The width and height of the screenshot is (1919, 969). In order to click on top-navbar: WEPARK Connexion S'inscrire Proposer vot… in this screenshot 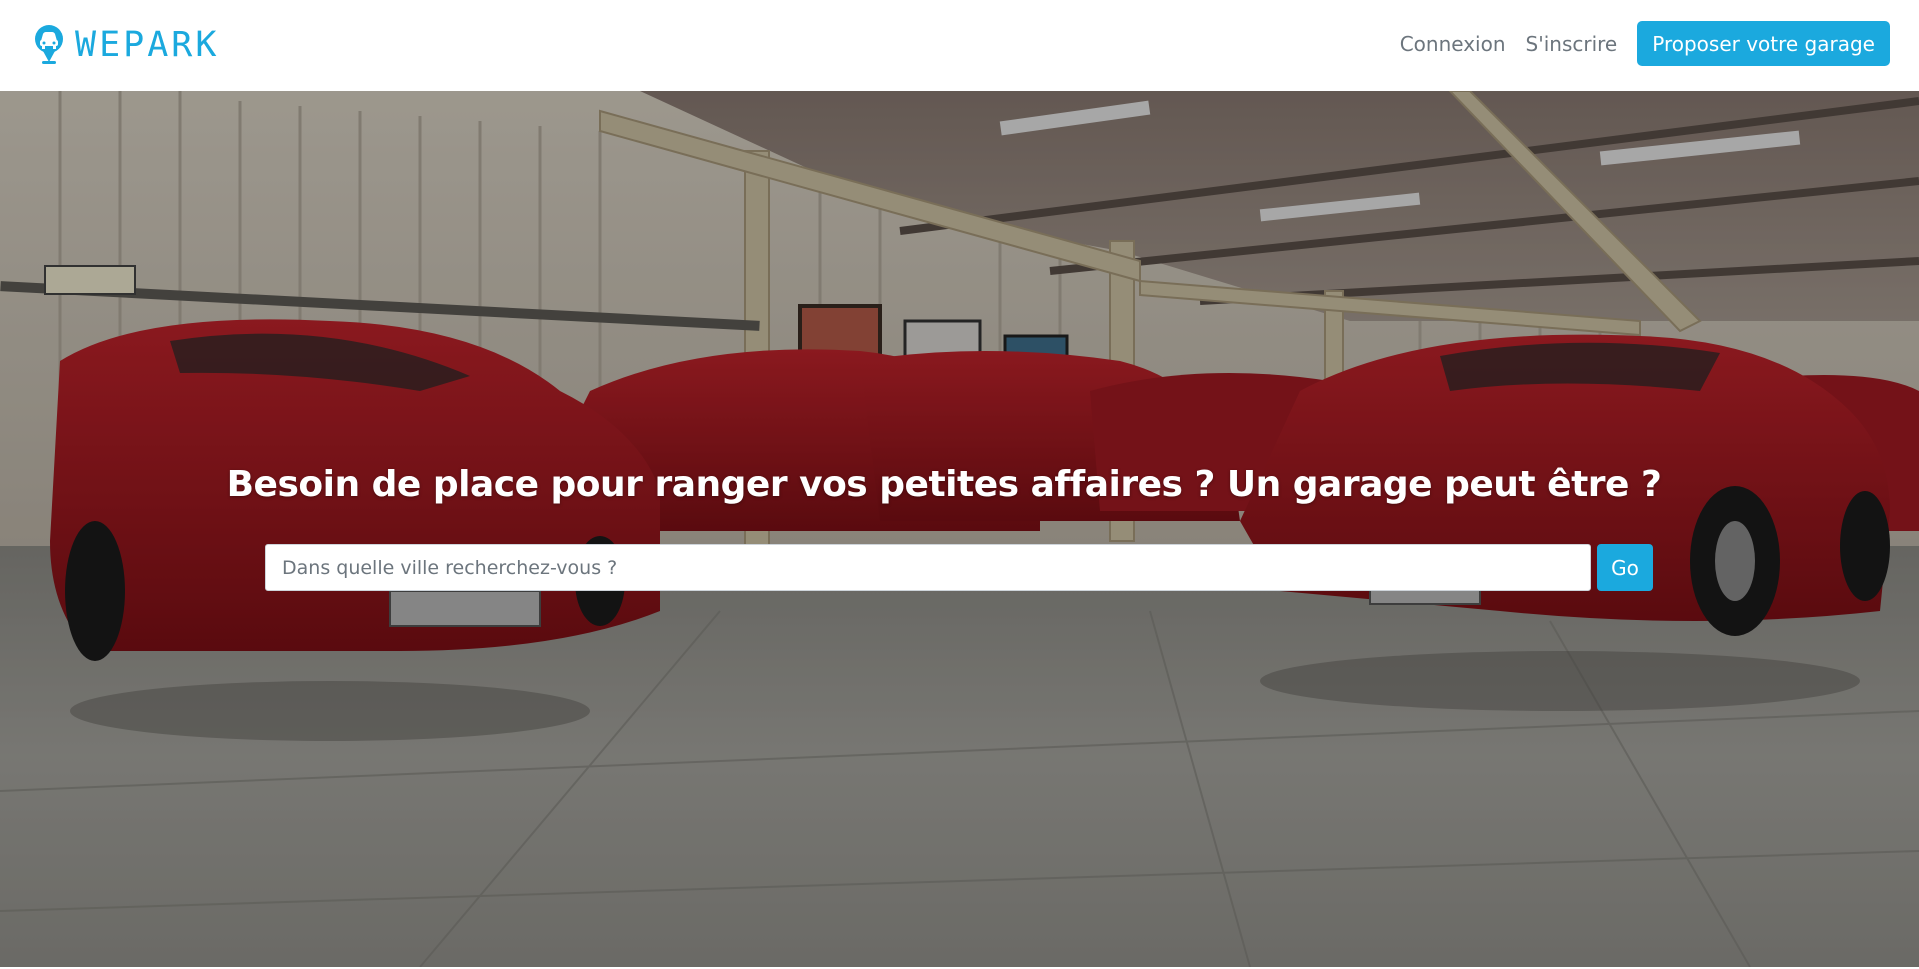, I will do `click(959, 45)`.